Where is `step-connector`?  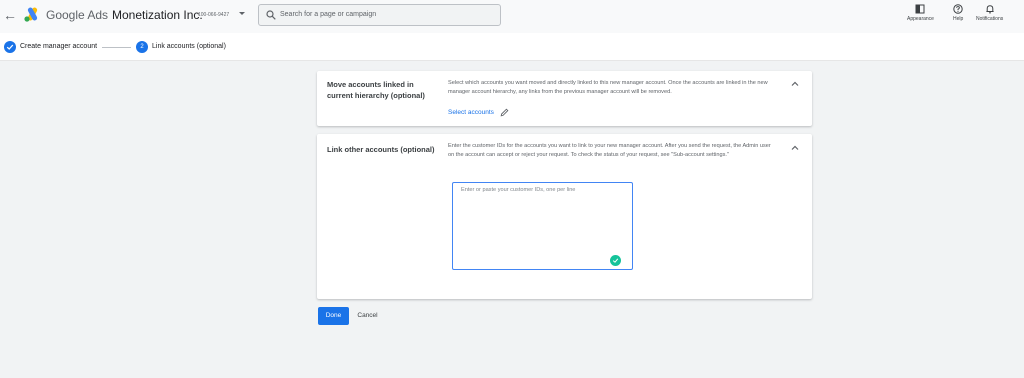 step-connector is located at coordinates (116, 47).